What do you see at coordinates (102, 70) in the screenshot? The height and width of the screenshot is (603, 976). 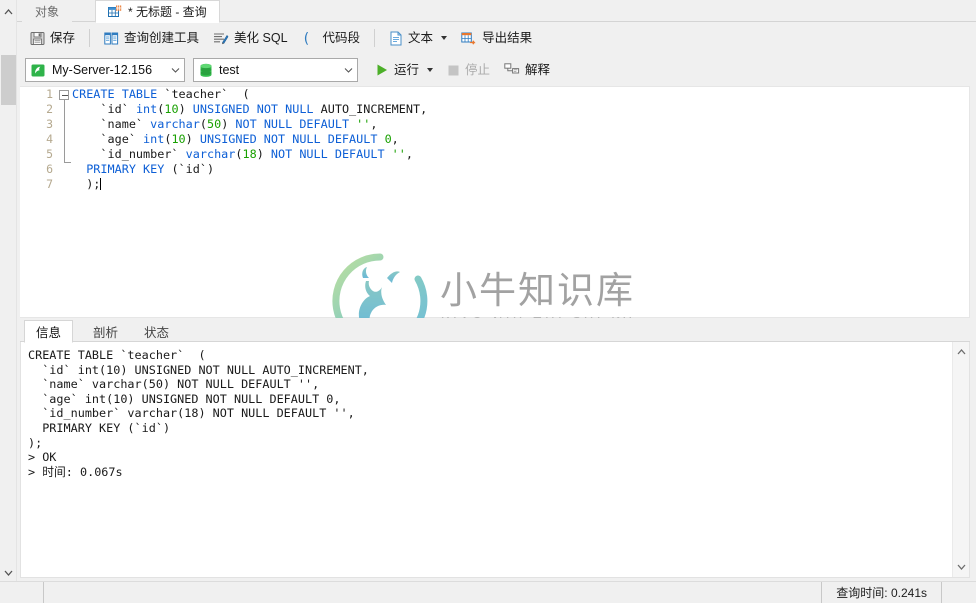 I see `server-select-value: My-Server-12.156` at bounding box center [102, 70].